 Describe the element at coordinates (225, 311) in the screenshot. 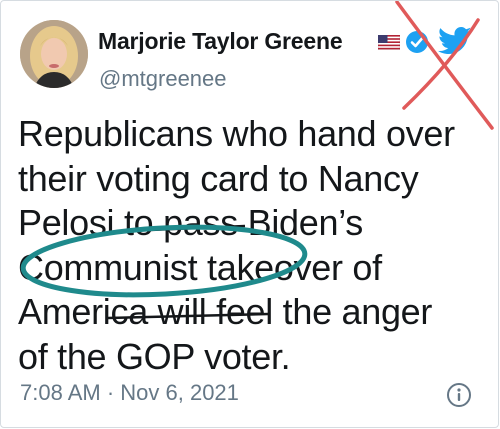

I see `tweet-line: America will feel the anger` at that location.